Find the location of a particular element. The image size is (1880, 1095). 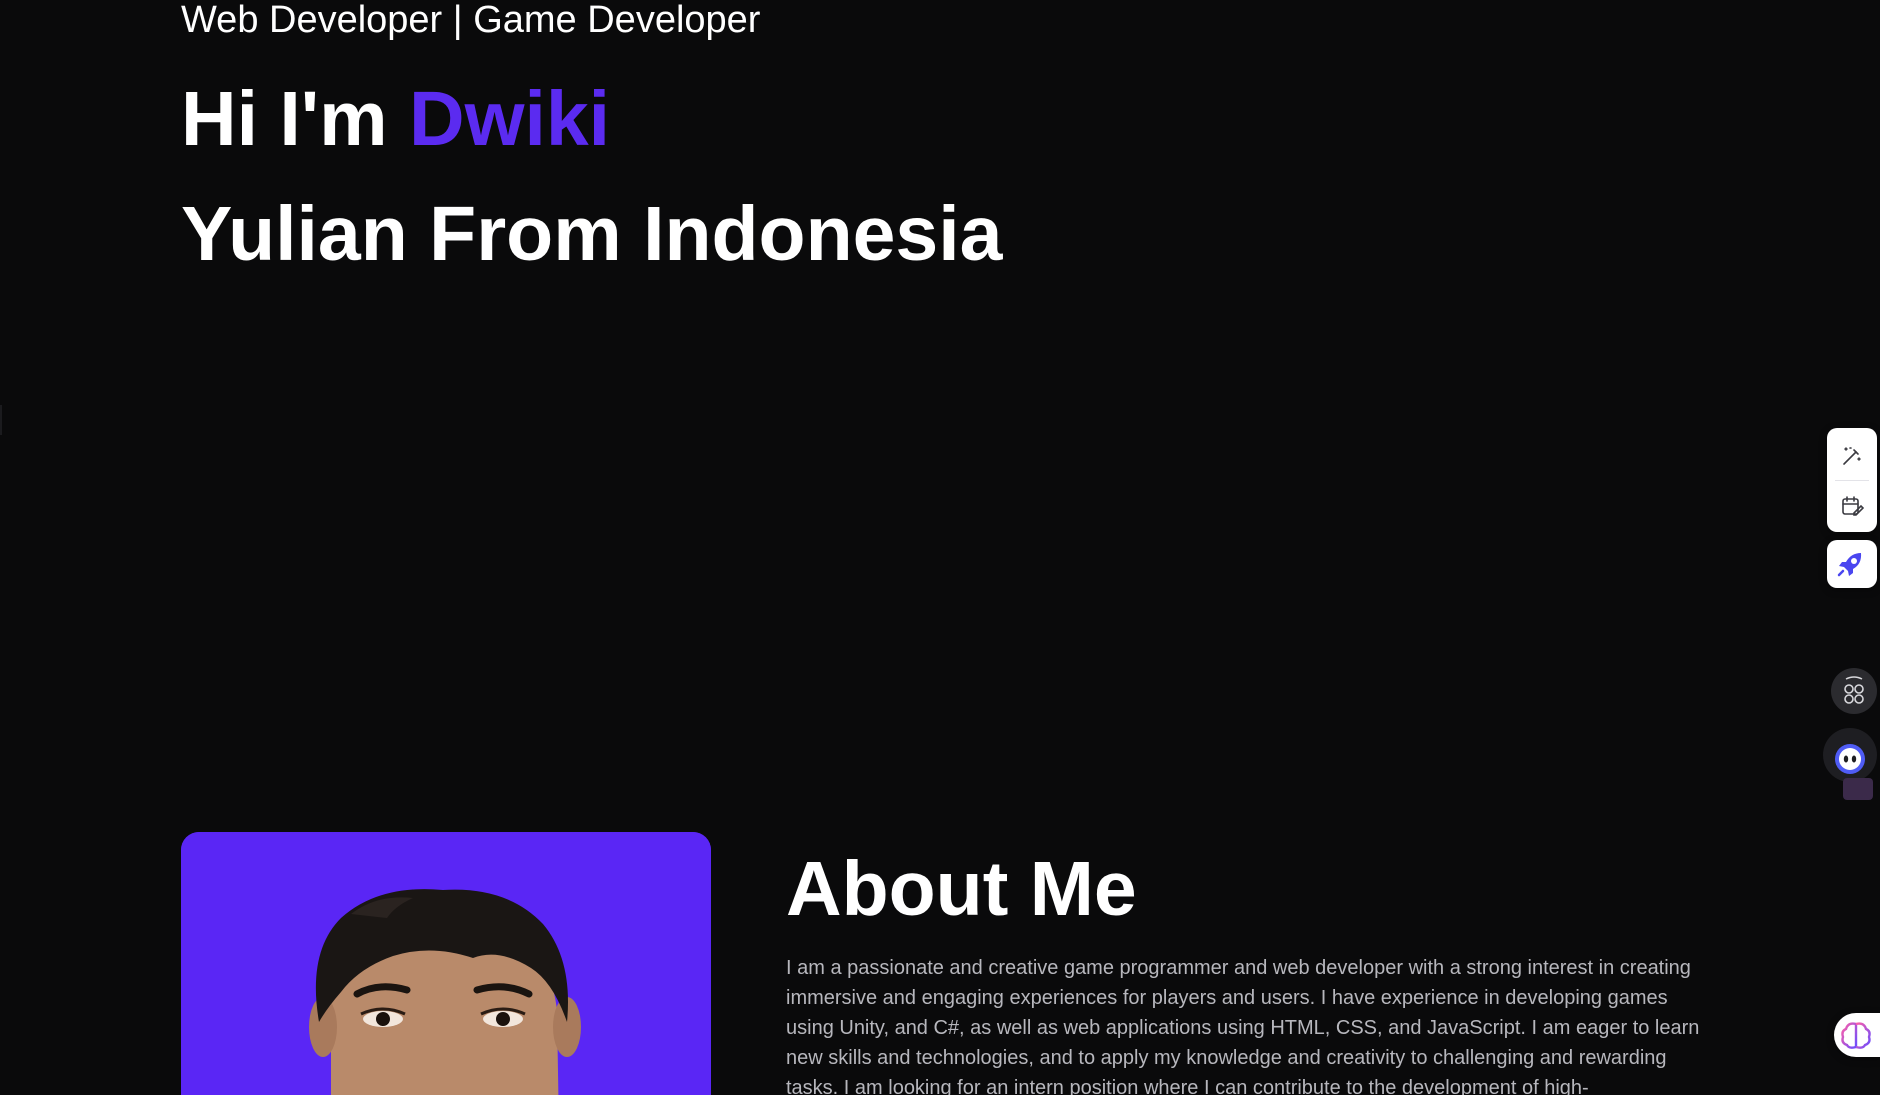

assistant-face-icon is located at coordinates (1850, 759).